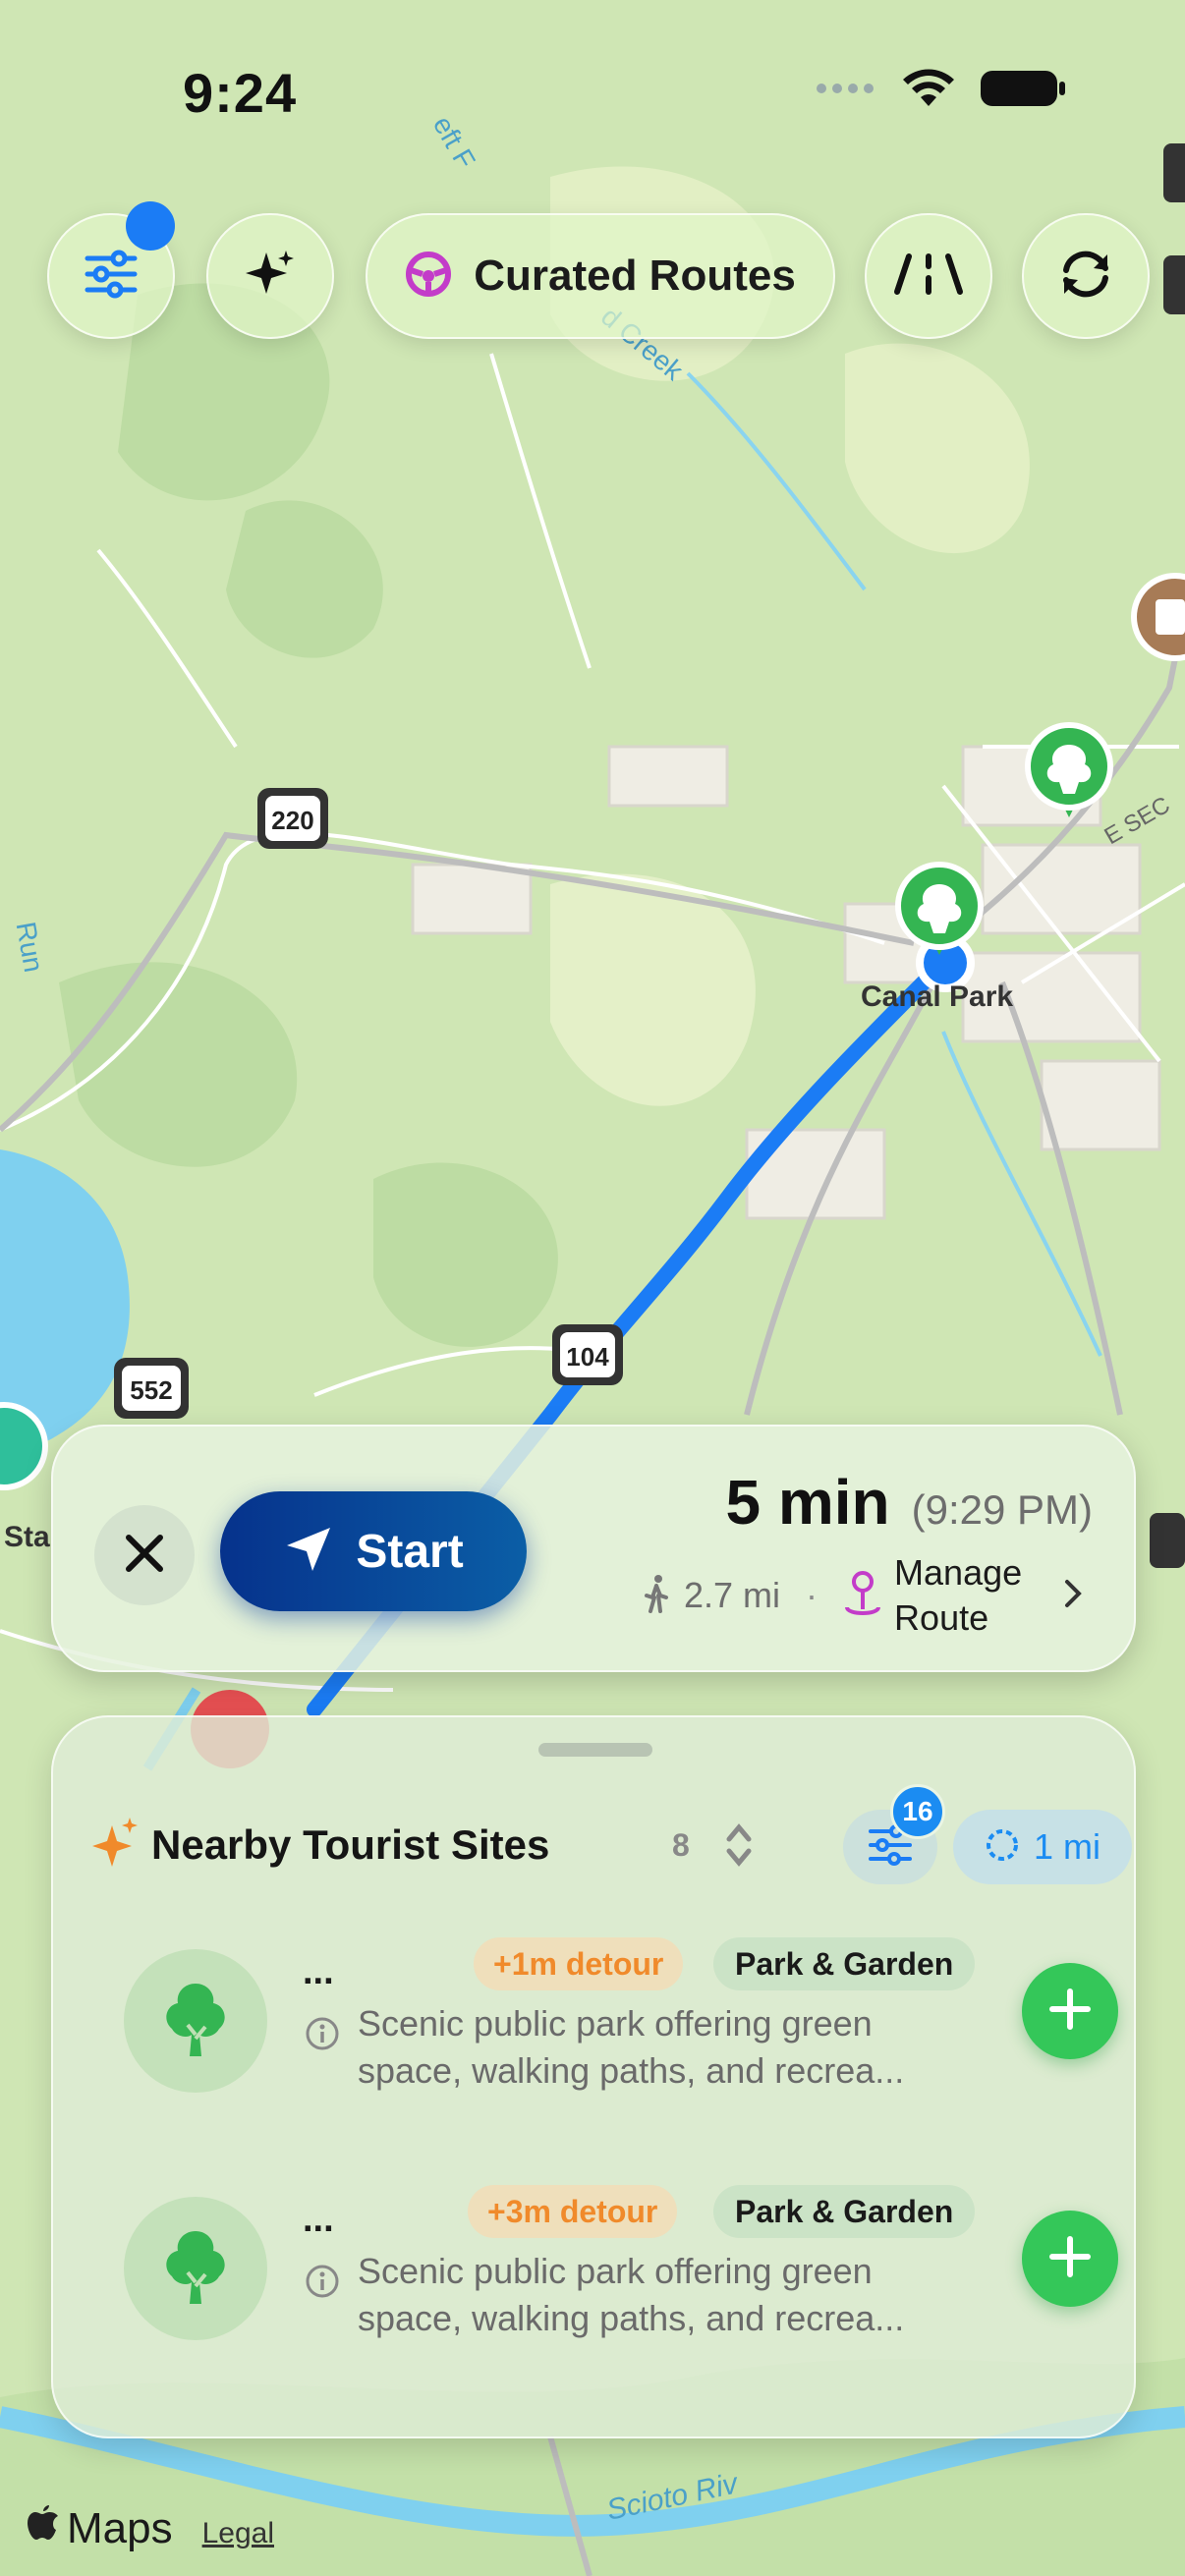 Image resolution: width=1185 pixels, height=2576 pixels. Describe the element at coordinates (739, 1848) in the screenshot. I see `sort-updown-icon` at that location.